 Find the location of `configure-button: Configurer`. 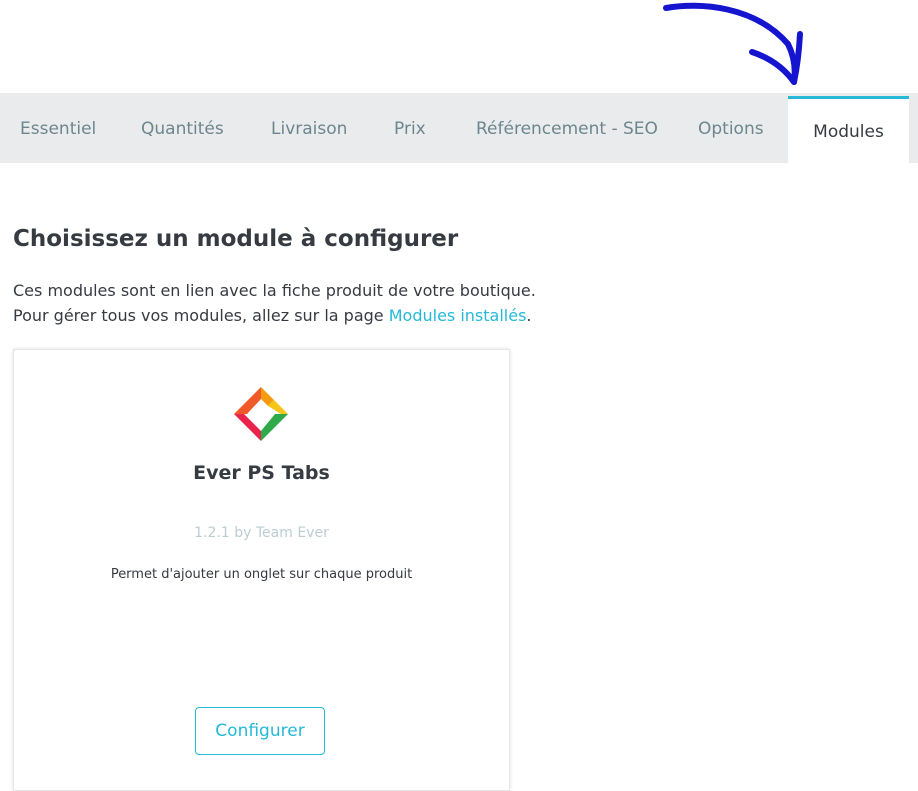

configure-button: Configurer is located at coordinates (260, 731).